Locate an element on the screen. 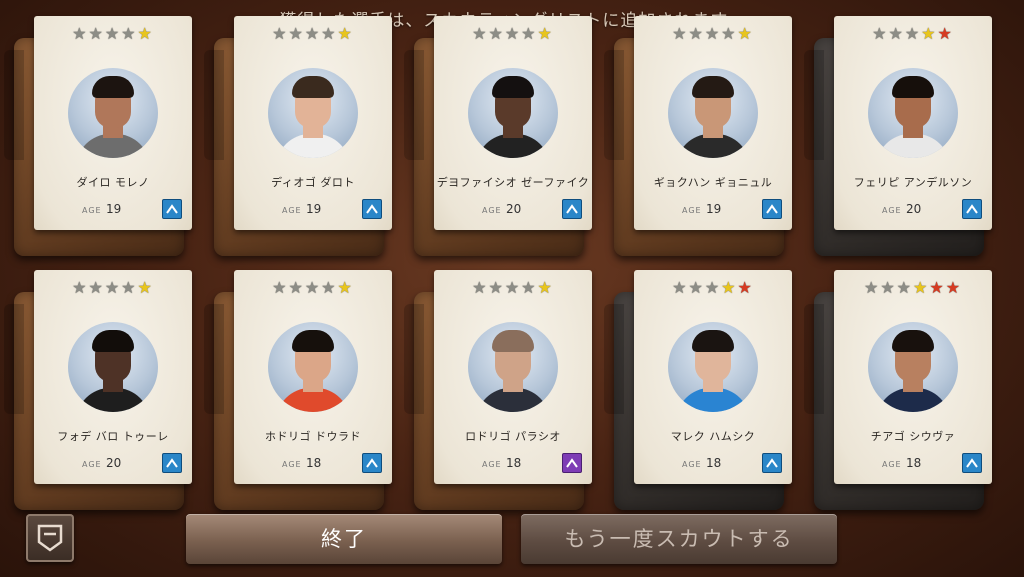 This screenshot has width=1024, height=577. player-name: ギョクハン ギョニュル is located at coordinates (713, 182).